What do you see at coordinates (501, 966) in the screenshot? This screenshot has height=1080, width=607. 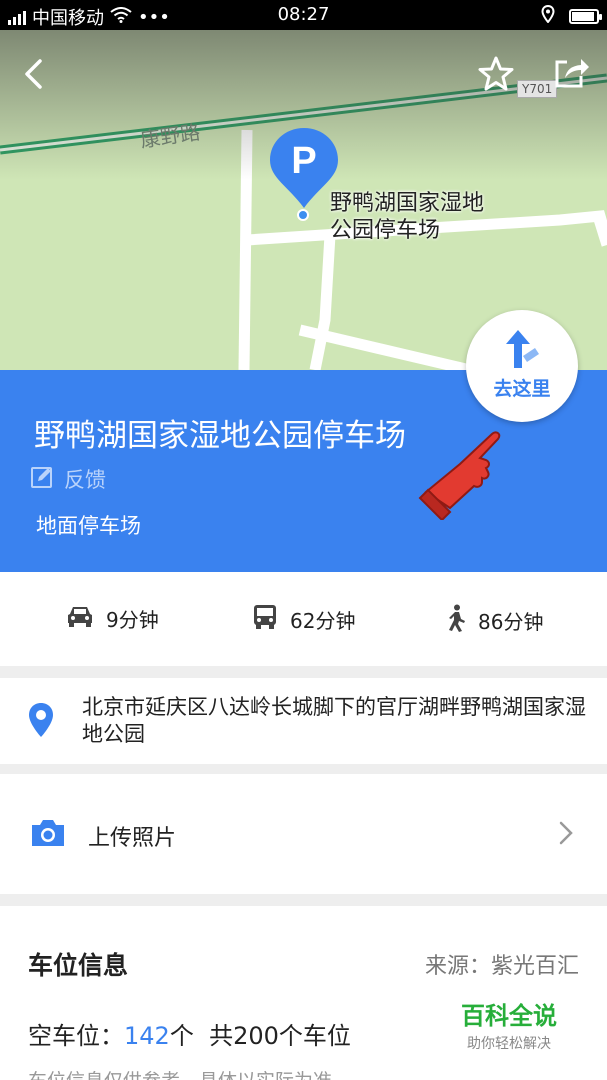 I see `data-source: 来源：紫光百汇` at bounding box center [501, 966].